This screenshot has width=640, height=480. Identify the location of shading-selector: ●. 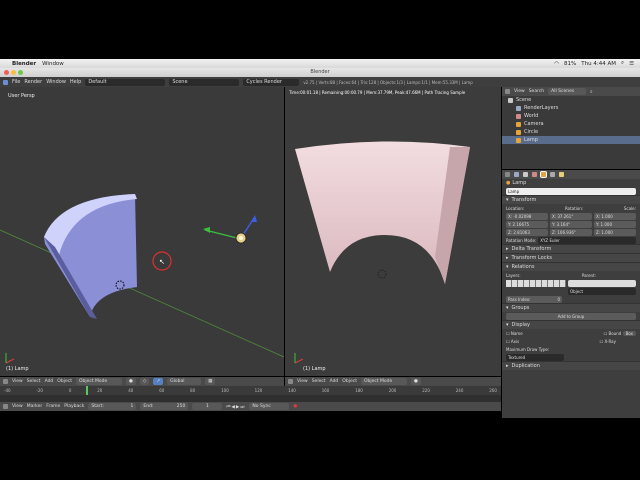
(130, 381).